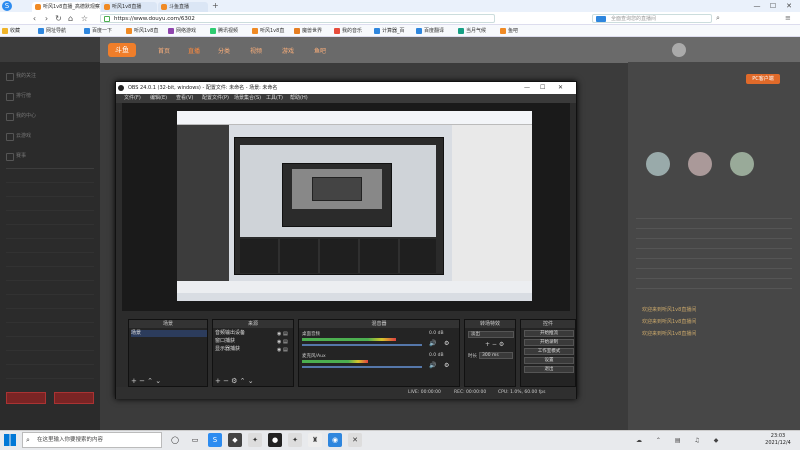 This screenshot has width=800, height=450. Describe the element at coordinates (184, 98) in the screenshot. I see `menu-view: 查看(V)` at that location.